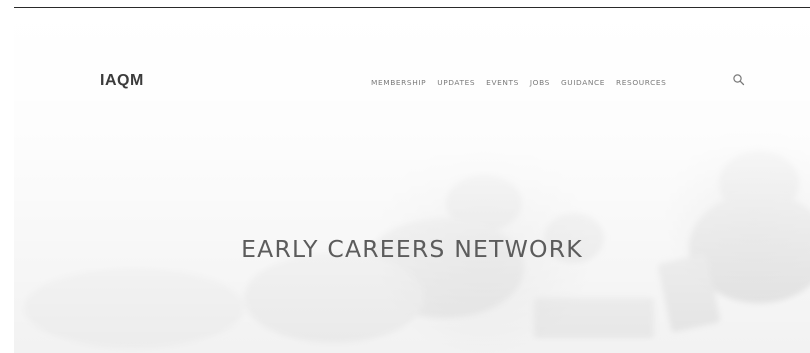 The height and width of the screenshot is (353, 810). I want to click on page-title: EARLY CAREERS NETWORK, so click(412, 249).